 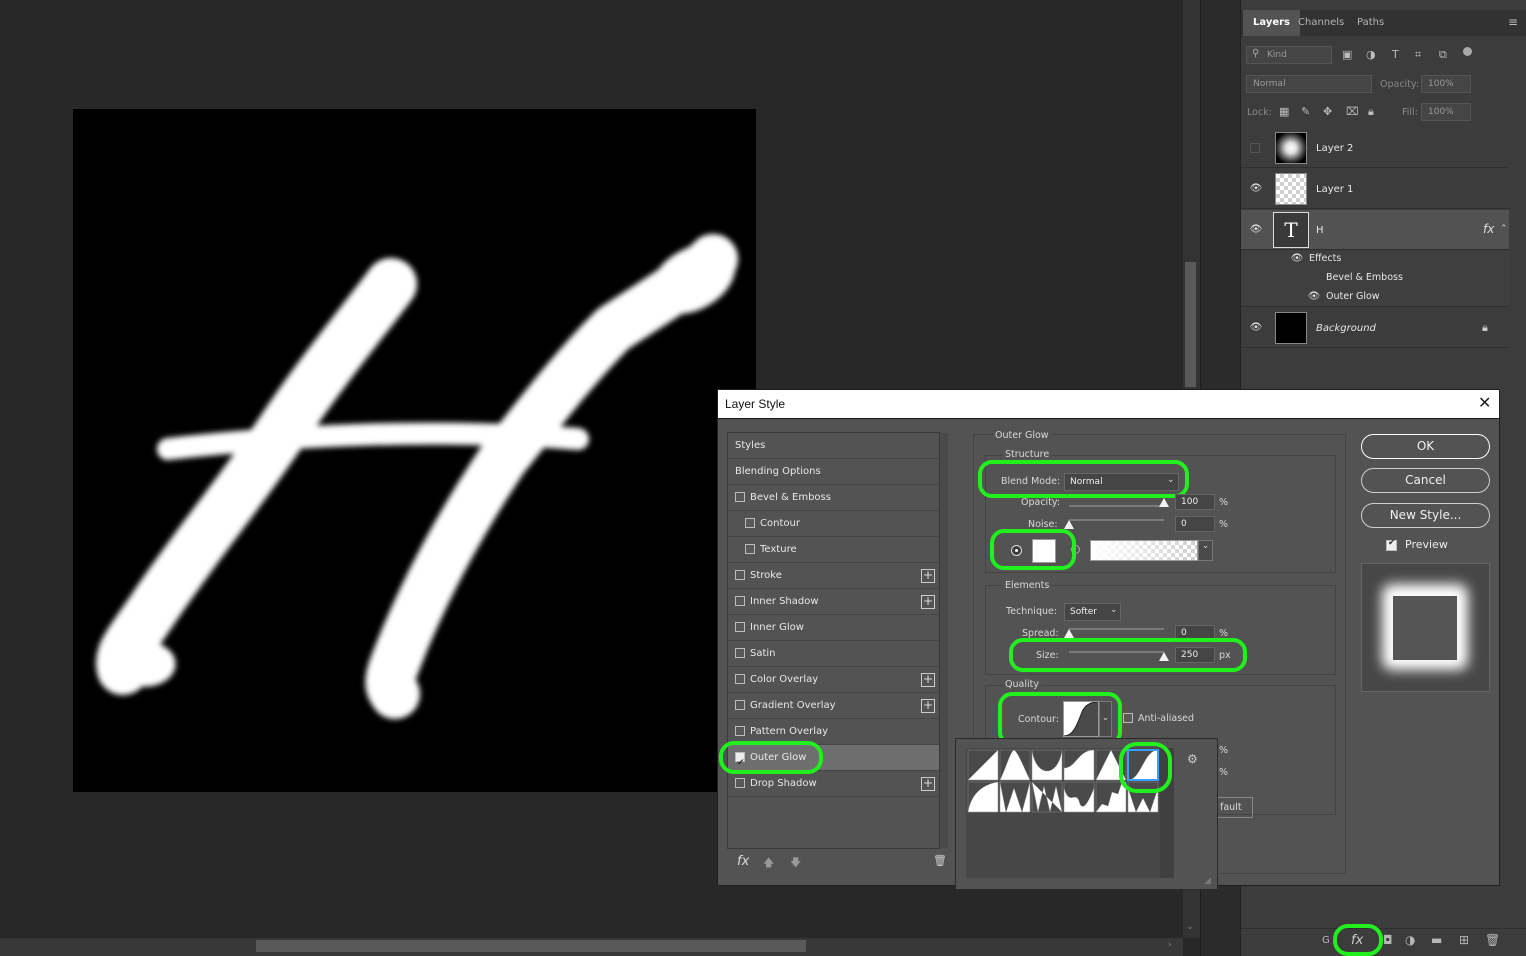 I want to click on close-icon: ✕, so click(x=1484, y=402).